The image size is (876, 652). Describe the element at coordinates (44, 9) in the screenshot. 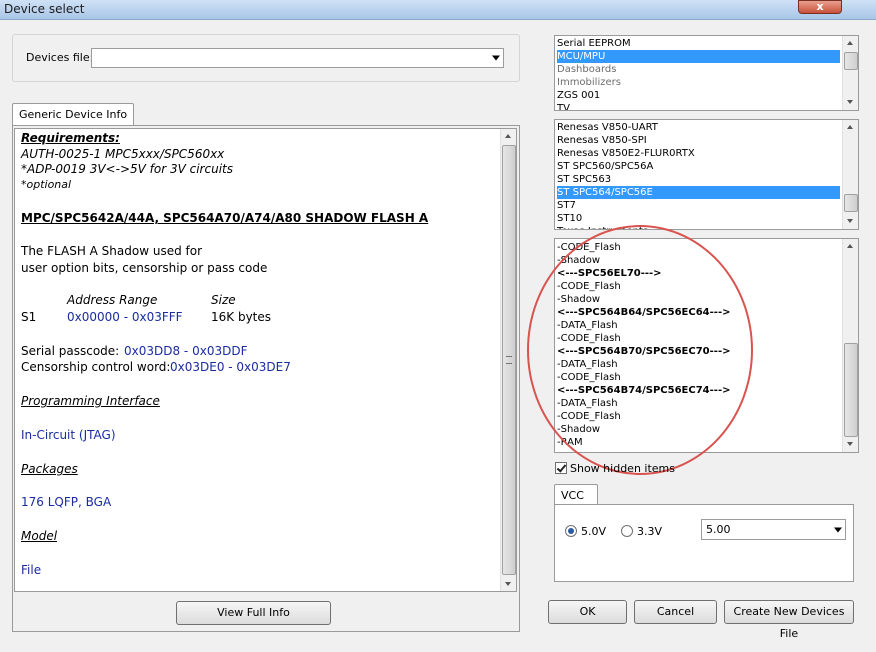

I see `window-title: Device select` at that location.